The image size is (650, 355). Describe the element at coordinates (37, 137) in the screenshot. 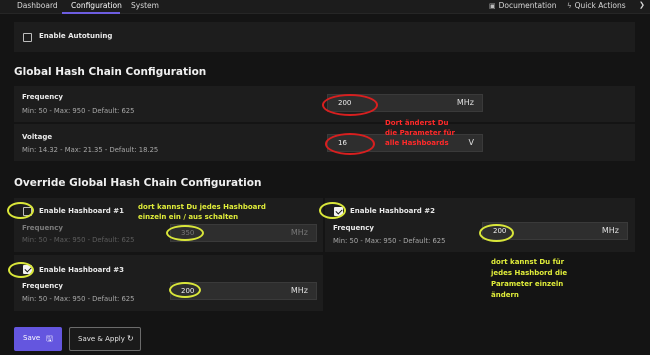

I see `global-voltage-label: Voltage` at that location.